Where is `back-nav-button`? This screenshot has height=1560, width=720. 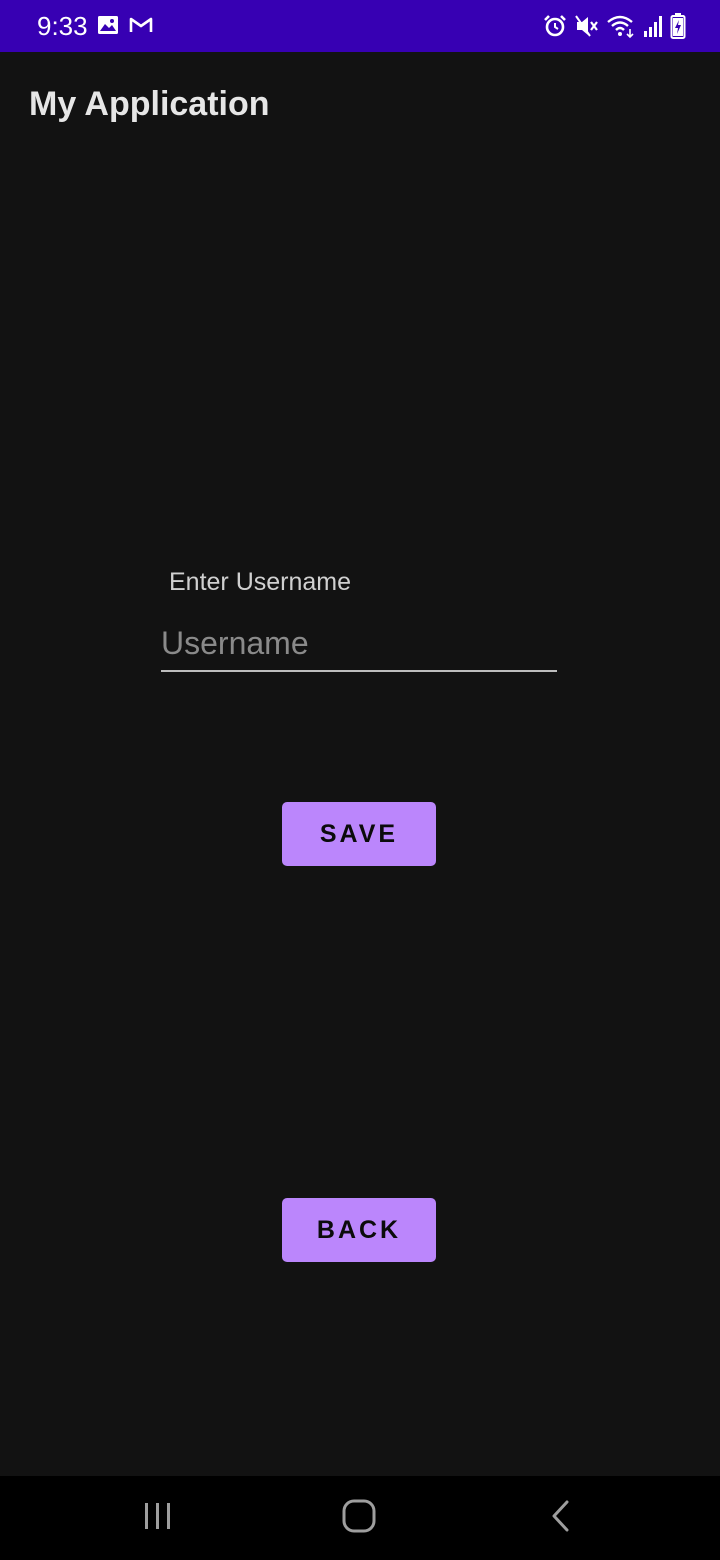 back-nav-button is located at coordinates (561, 1518).